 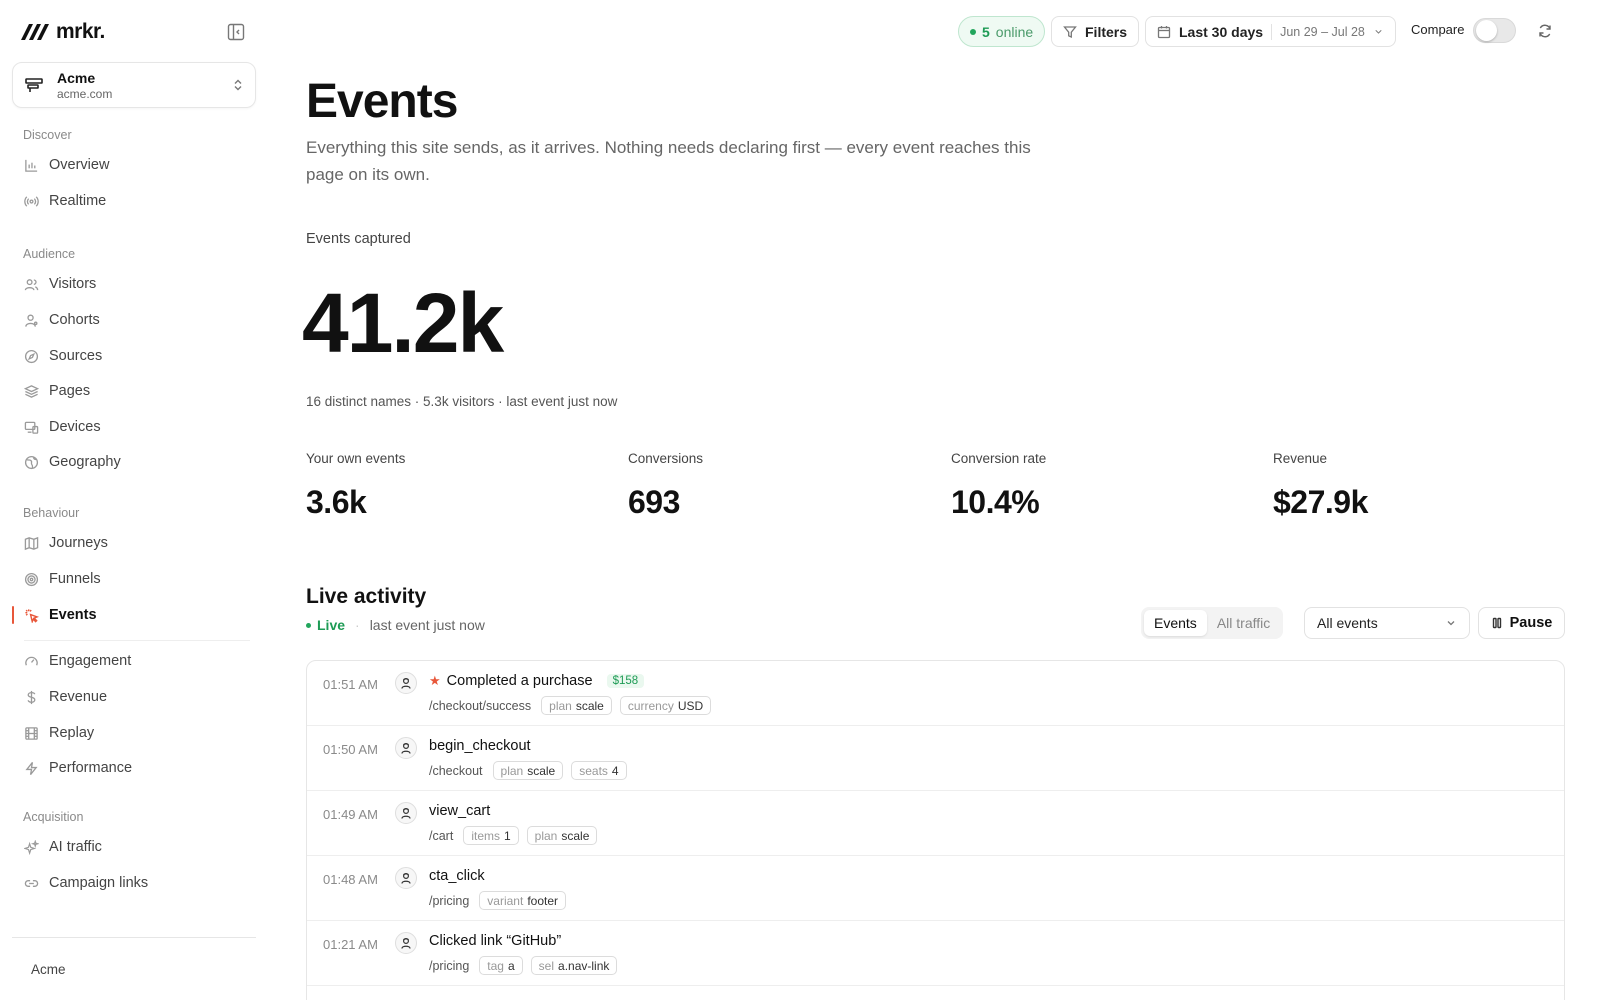 What do you see at coordinates (1320, 502) in the screenshot?
I see `stat-value: $27.9k` at bounding box center [1320, 502].